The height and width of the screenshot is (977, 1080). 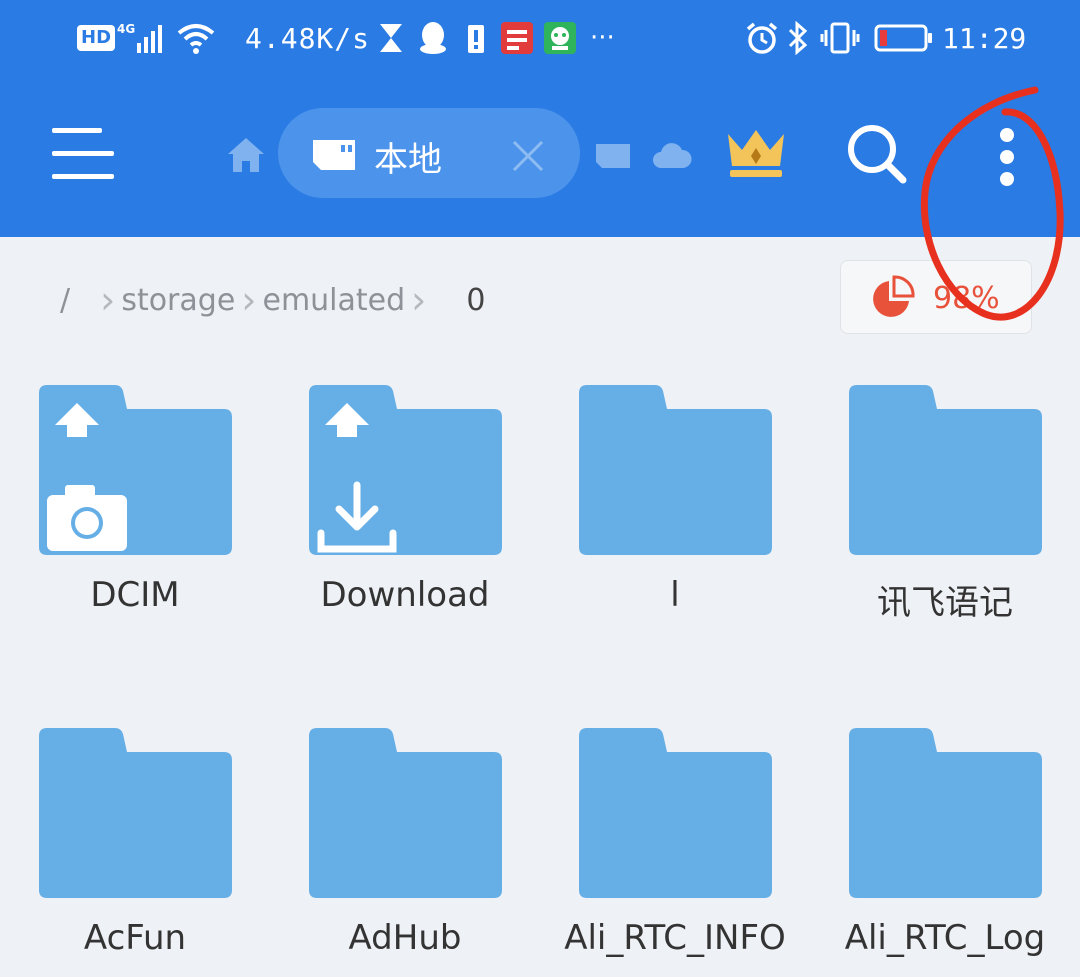 What do you see at coordinates (840, 38) in the screenshot?
I see `vibrate-icon` at bounding box center [840, 38].